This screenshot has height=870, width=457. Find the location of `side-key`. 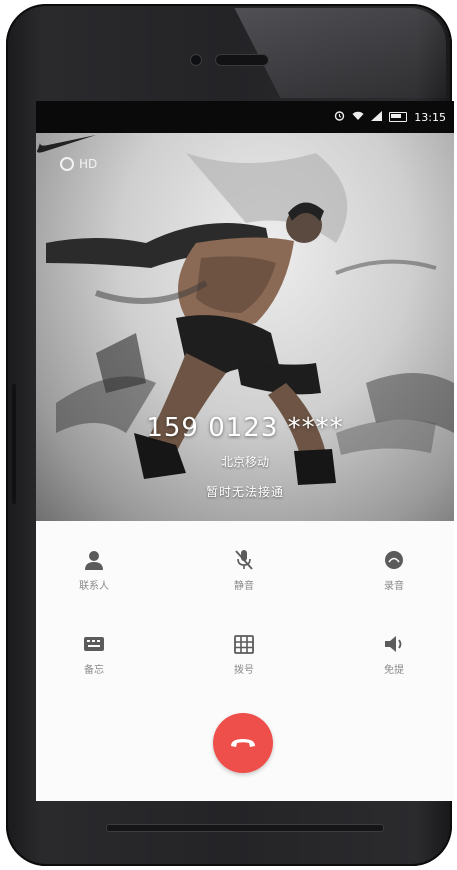

side-key is located at coordinates (14, 444).